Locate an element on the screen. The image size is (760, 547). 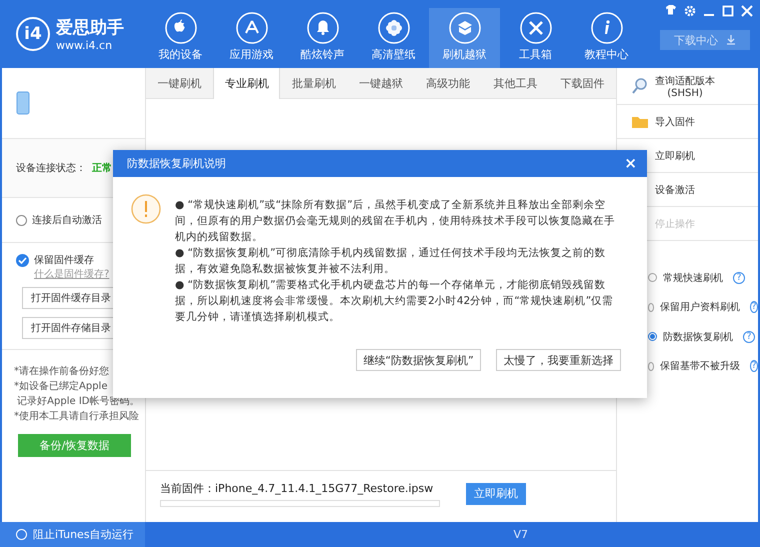
connection-status: 正常 is located at coordinates (102, 168).